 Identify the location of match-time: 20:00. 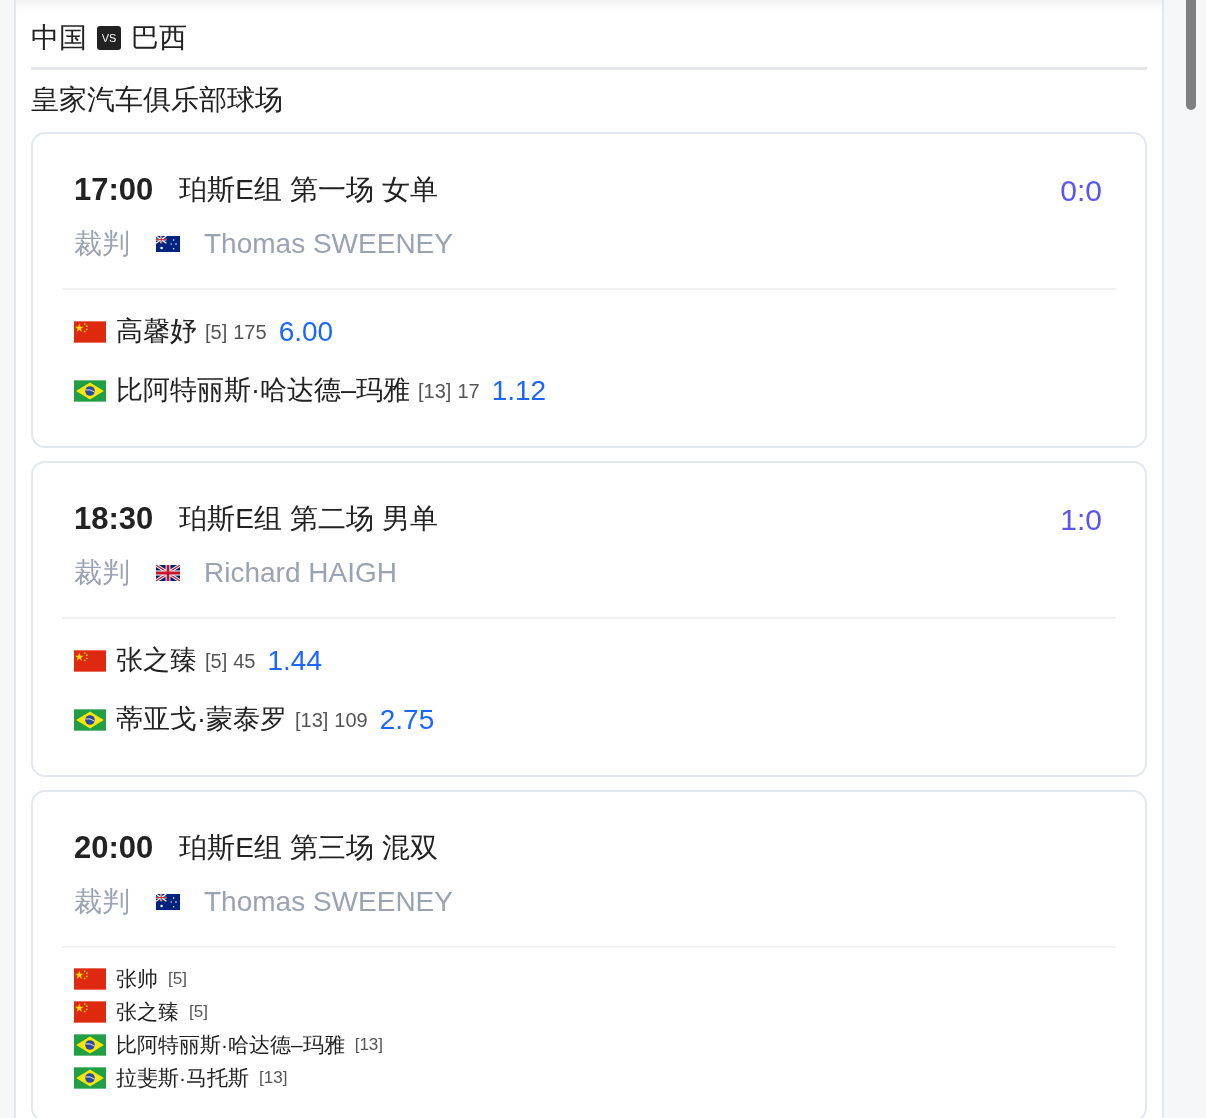
(114, 847).